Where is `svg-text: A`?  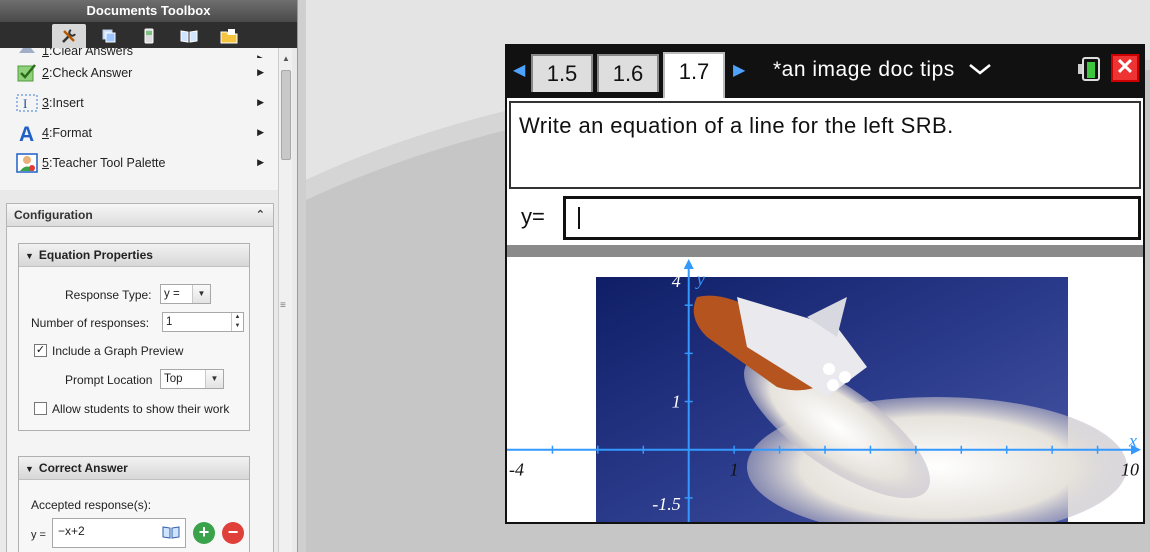
svg-text: A is located at coordinates (26, 133).